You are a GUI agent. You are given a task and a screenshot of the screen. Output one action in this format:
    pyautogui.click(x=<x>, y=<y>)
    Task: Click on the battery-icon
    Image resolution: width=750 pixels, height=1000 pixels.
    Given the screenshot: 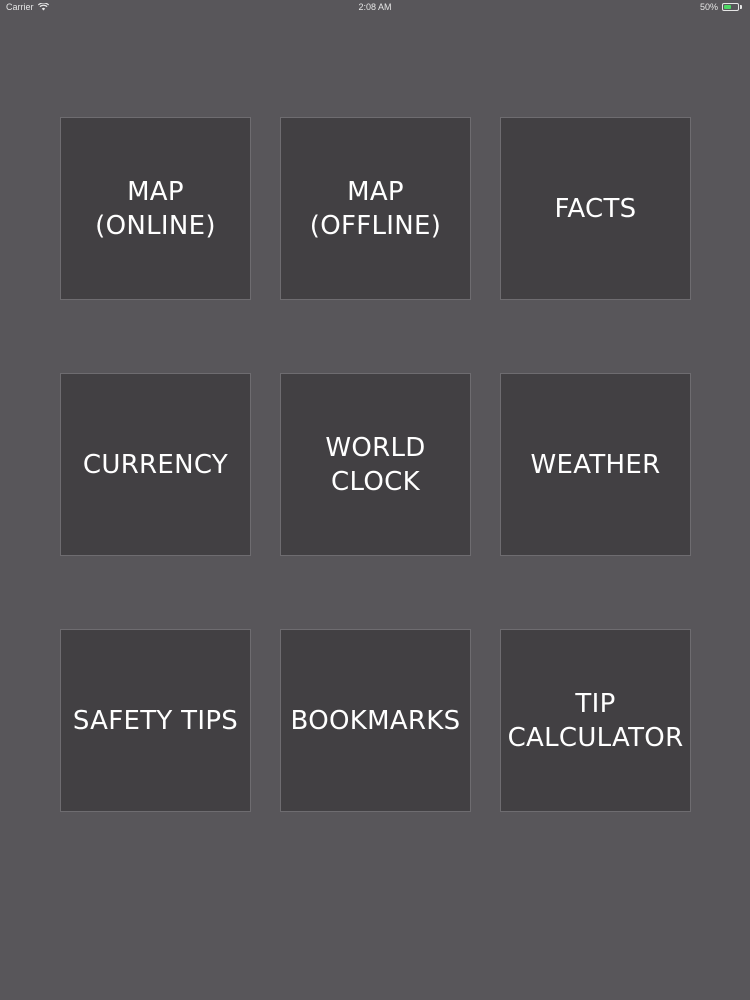 What is the action you would take?
    pyautogui.click(x=732, y=7)
    